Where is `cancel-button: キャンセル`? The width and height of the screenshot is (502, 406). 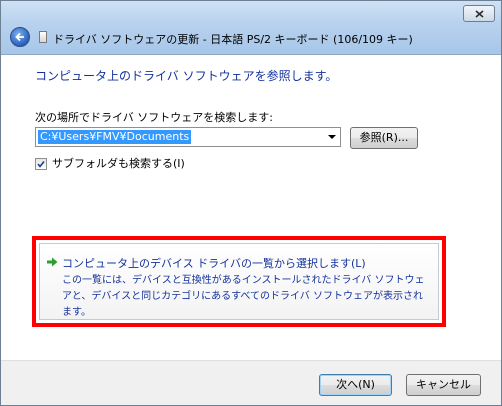 cancel-button: キャンセル is located at coordinates (443, 385).